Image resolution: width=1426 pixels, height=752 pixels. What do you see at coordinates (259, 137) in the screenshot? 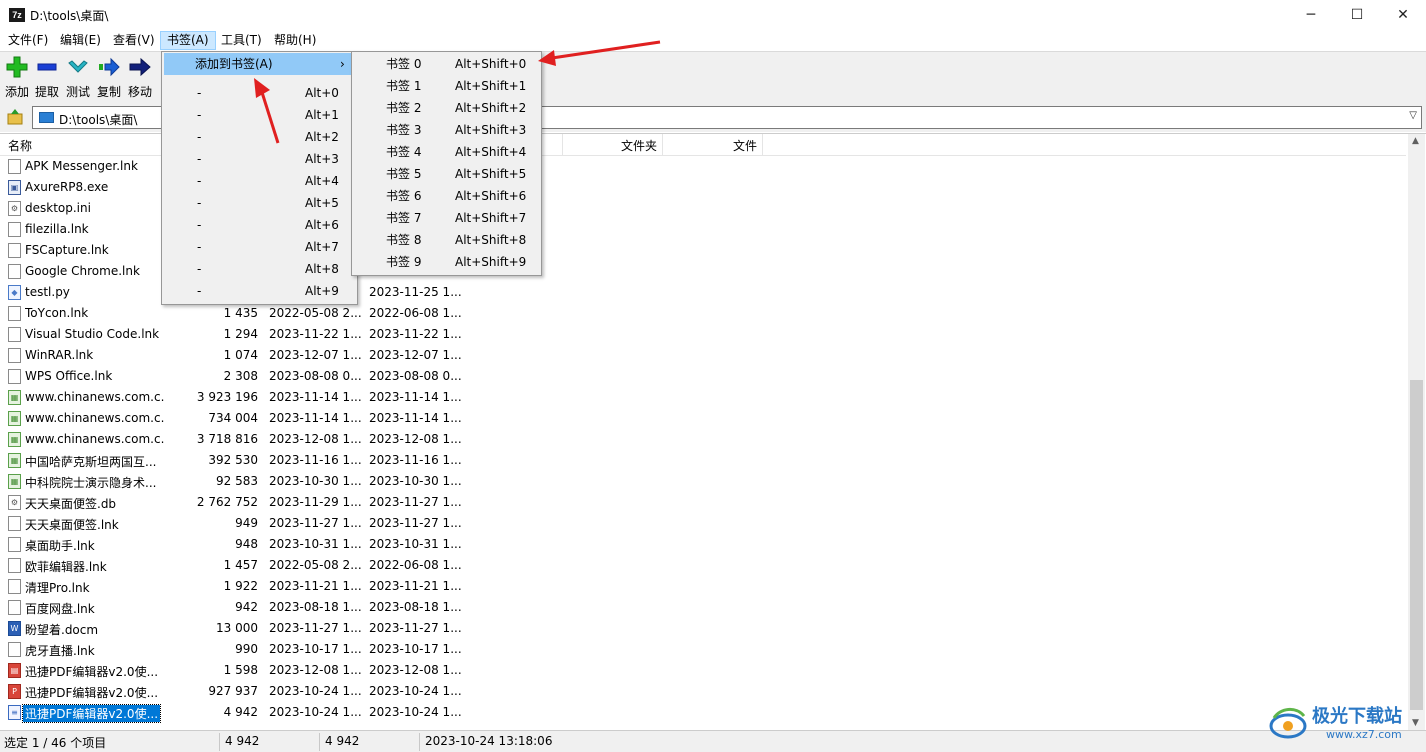
I see `bookmark-item-2: - Alt+2` at bounding box center [259, 137].